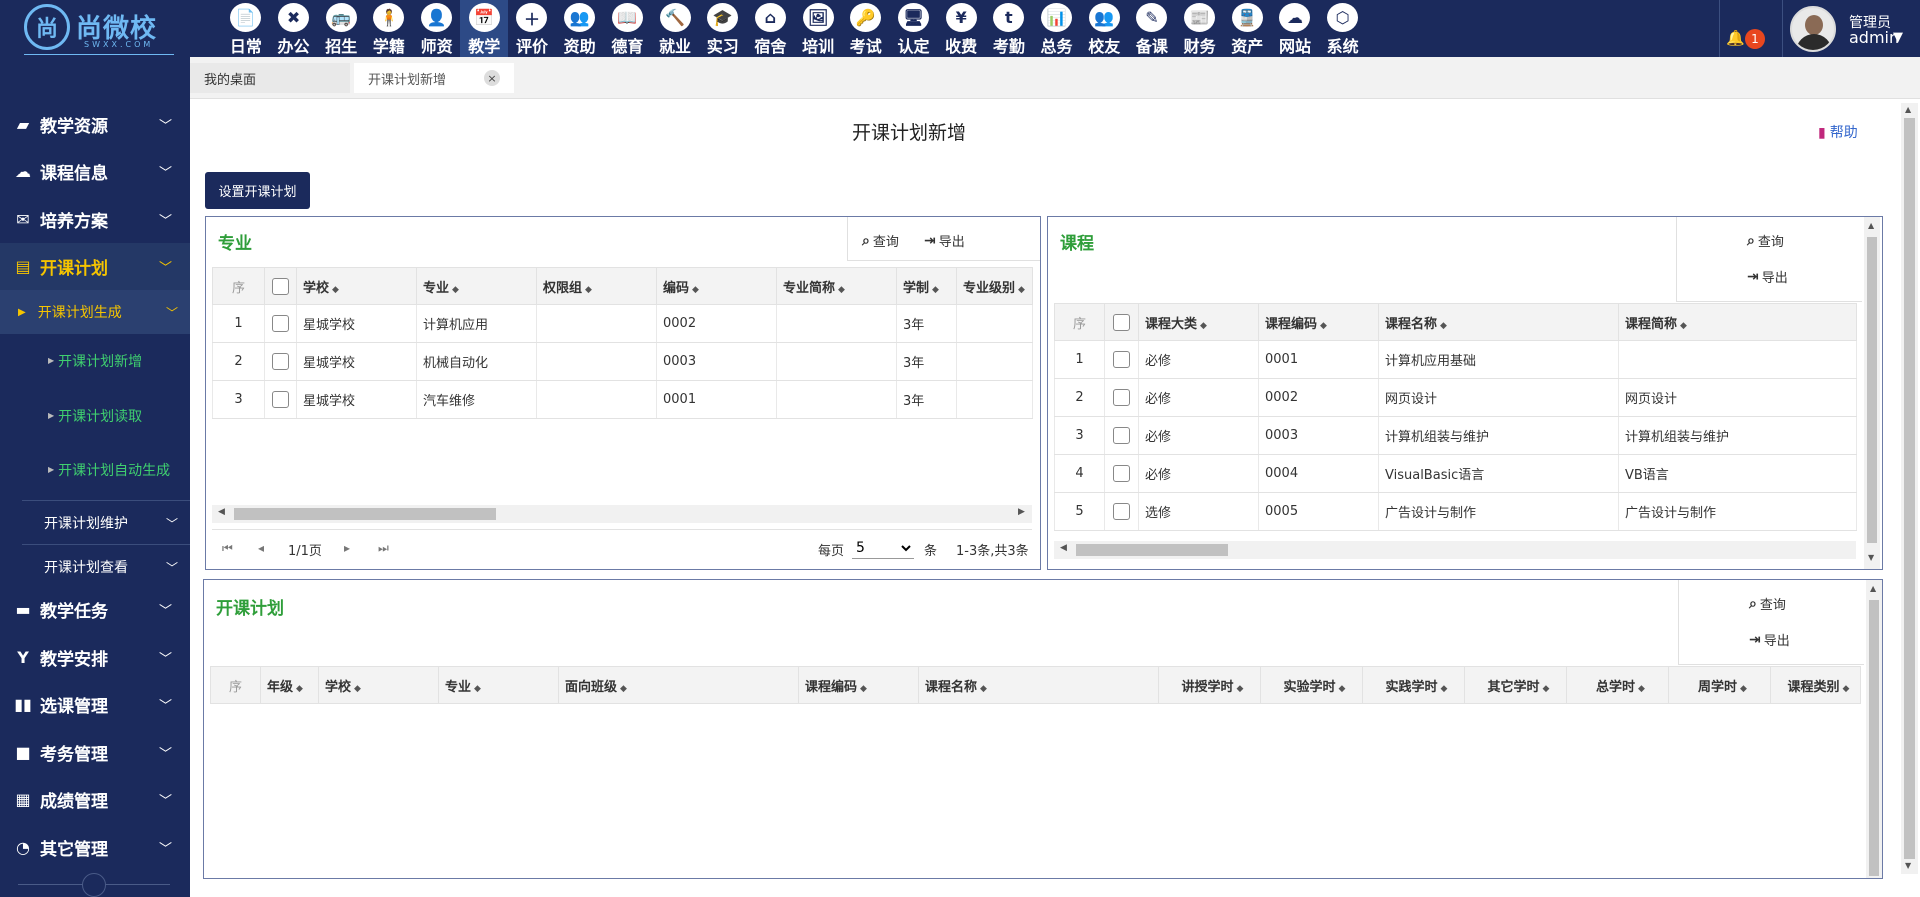 The image size is (1920, 897). What do you see at coordinates (1737, 322) in the screenshot?
I see `column-header-course-short: 课程简称 ◆` at bounding box center [1737, 322].